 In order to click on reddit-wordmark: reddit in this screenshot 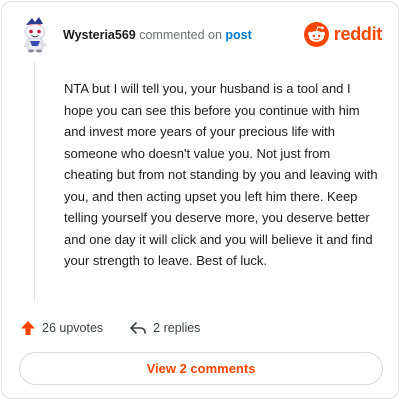, I will do `click(358, 34)`.